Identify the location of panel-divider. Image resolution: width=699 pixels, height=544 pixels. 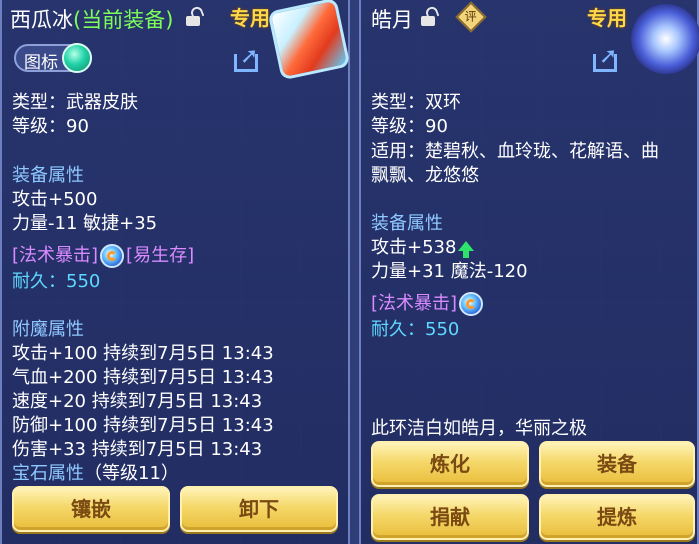
(354, 272).